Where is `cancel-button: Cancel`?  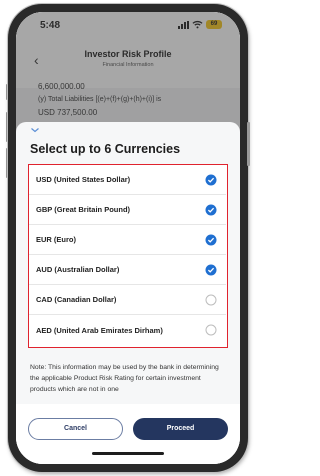
cancel-button: Cancel is located at coordinates (75, 429).